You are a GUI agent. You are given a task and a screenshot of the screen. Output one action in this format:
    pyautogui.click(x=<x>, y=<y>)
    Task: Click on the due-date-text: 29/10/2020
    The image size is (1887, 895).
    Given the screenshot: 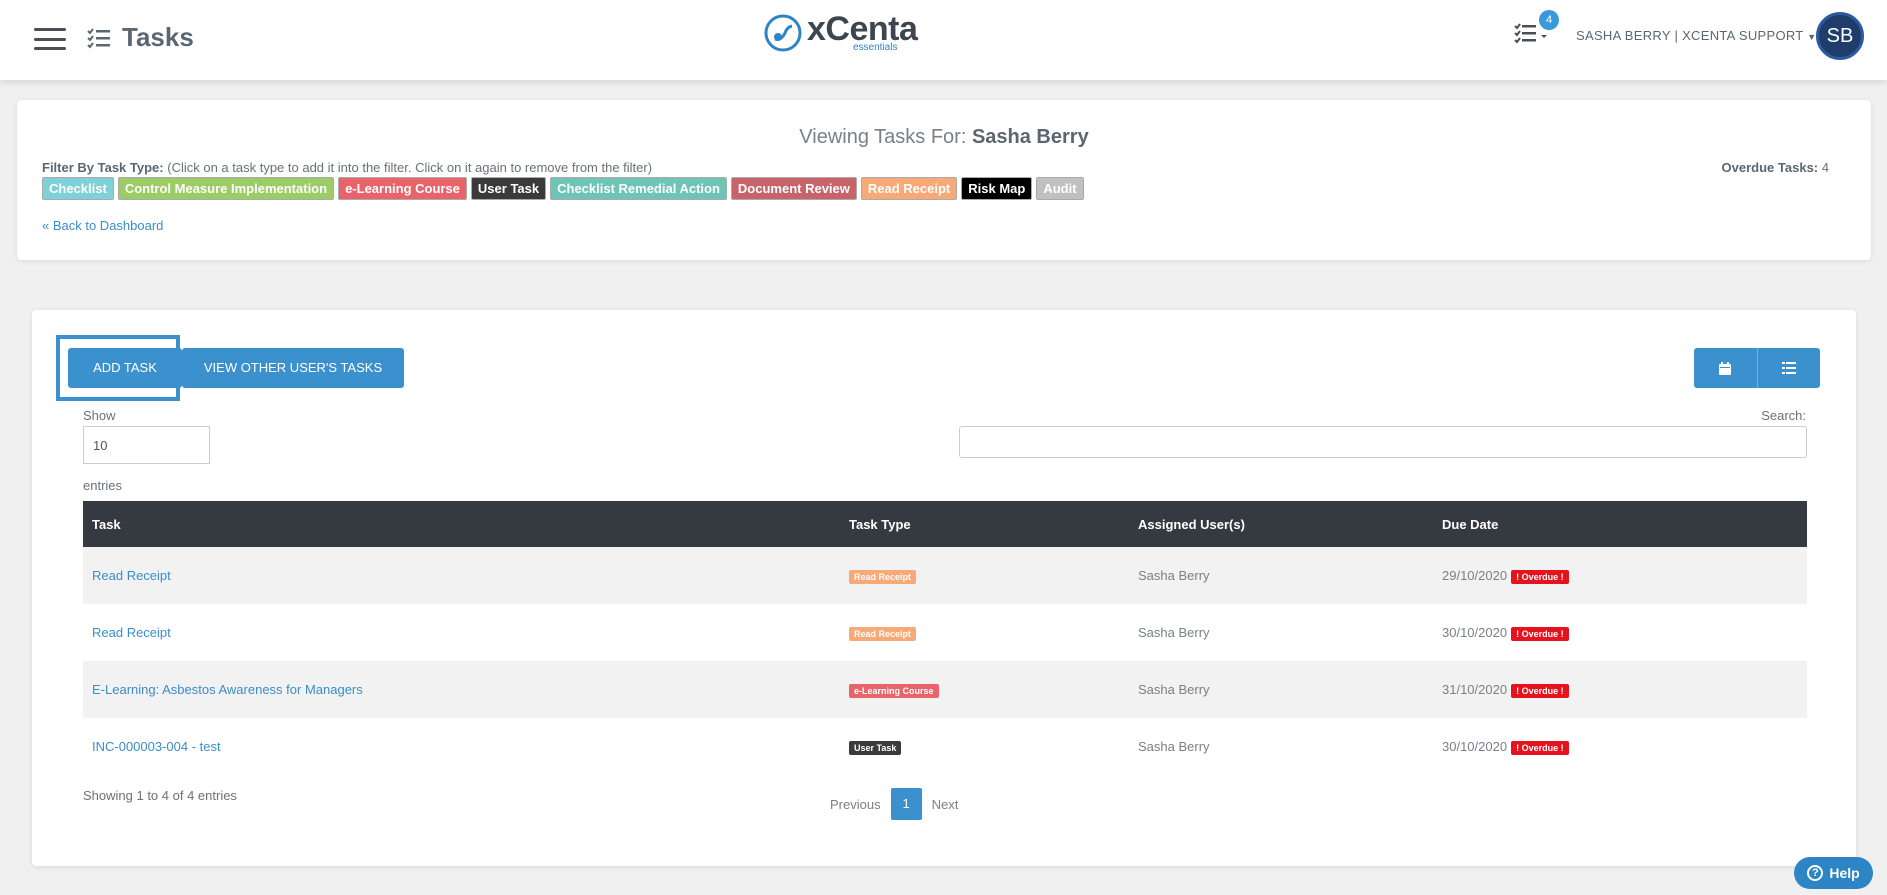 What is the action you would take?
    pyautogui.click(x=1475, y=575)
    